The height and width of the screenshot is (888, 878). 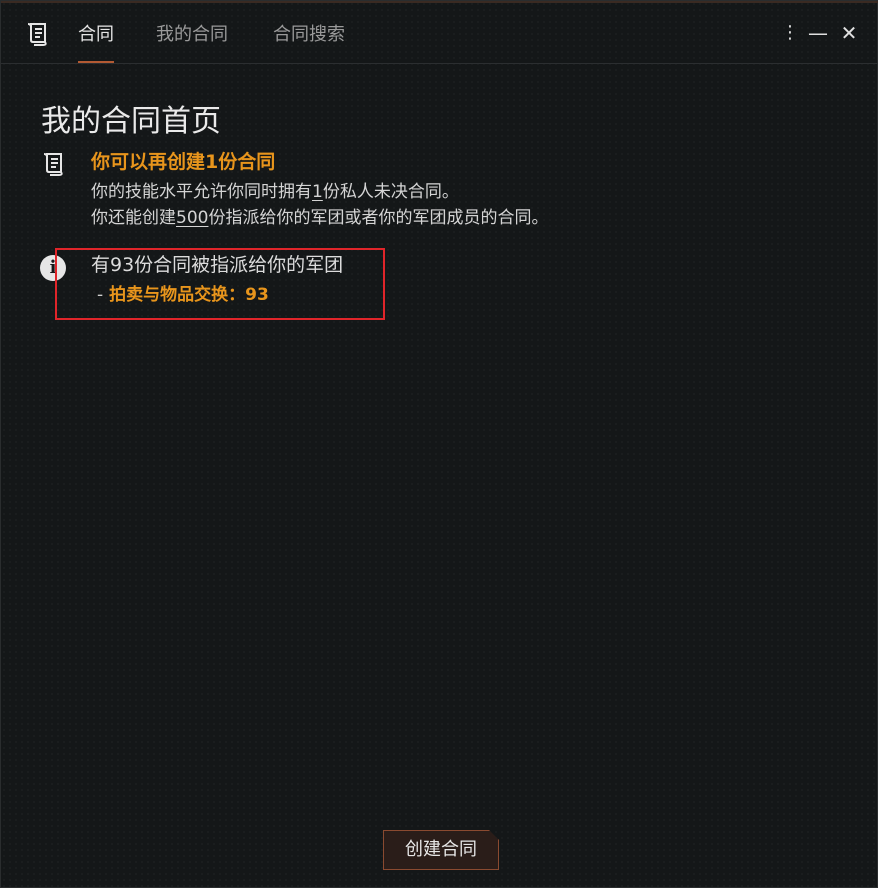 I want to click on capacity-line-1-suffix: 份私人未决合同。, so click(x=390, y=192).